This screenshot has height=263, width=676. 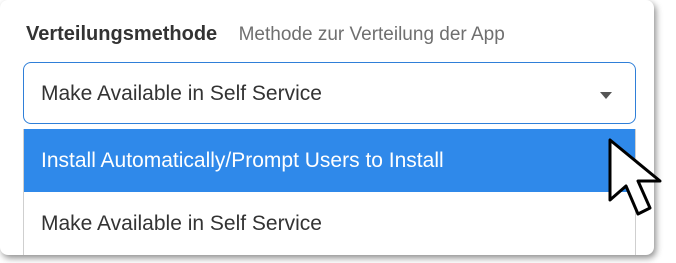 What do you see at coordinates (635, 177) in the screenshot?
I see `mouse-pointer-icon` at bounding box center [635, 177].